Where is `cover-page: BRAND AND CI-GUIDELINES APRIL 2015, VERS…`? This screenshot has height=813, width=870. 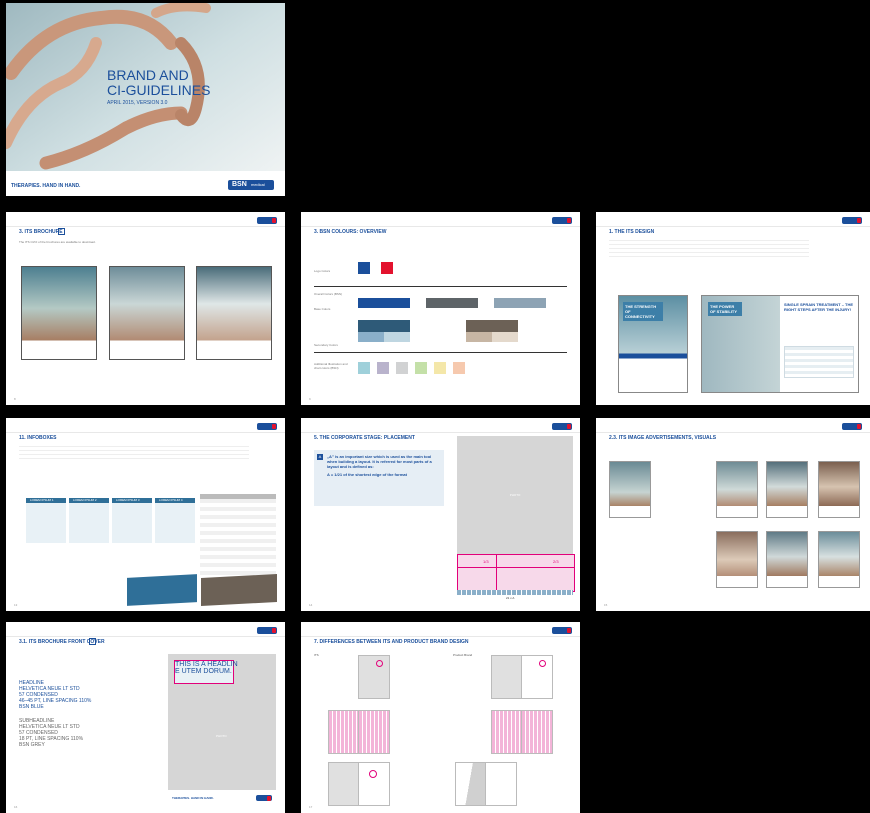
cover-page: BRAND AND CI-GUIDELINES APRIL 2015, VERS… is located at coordinates (145, 99).